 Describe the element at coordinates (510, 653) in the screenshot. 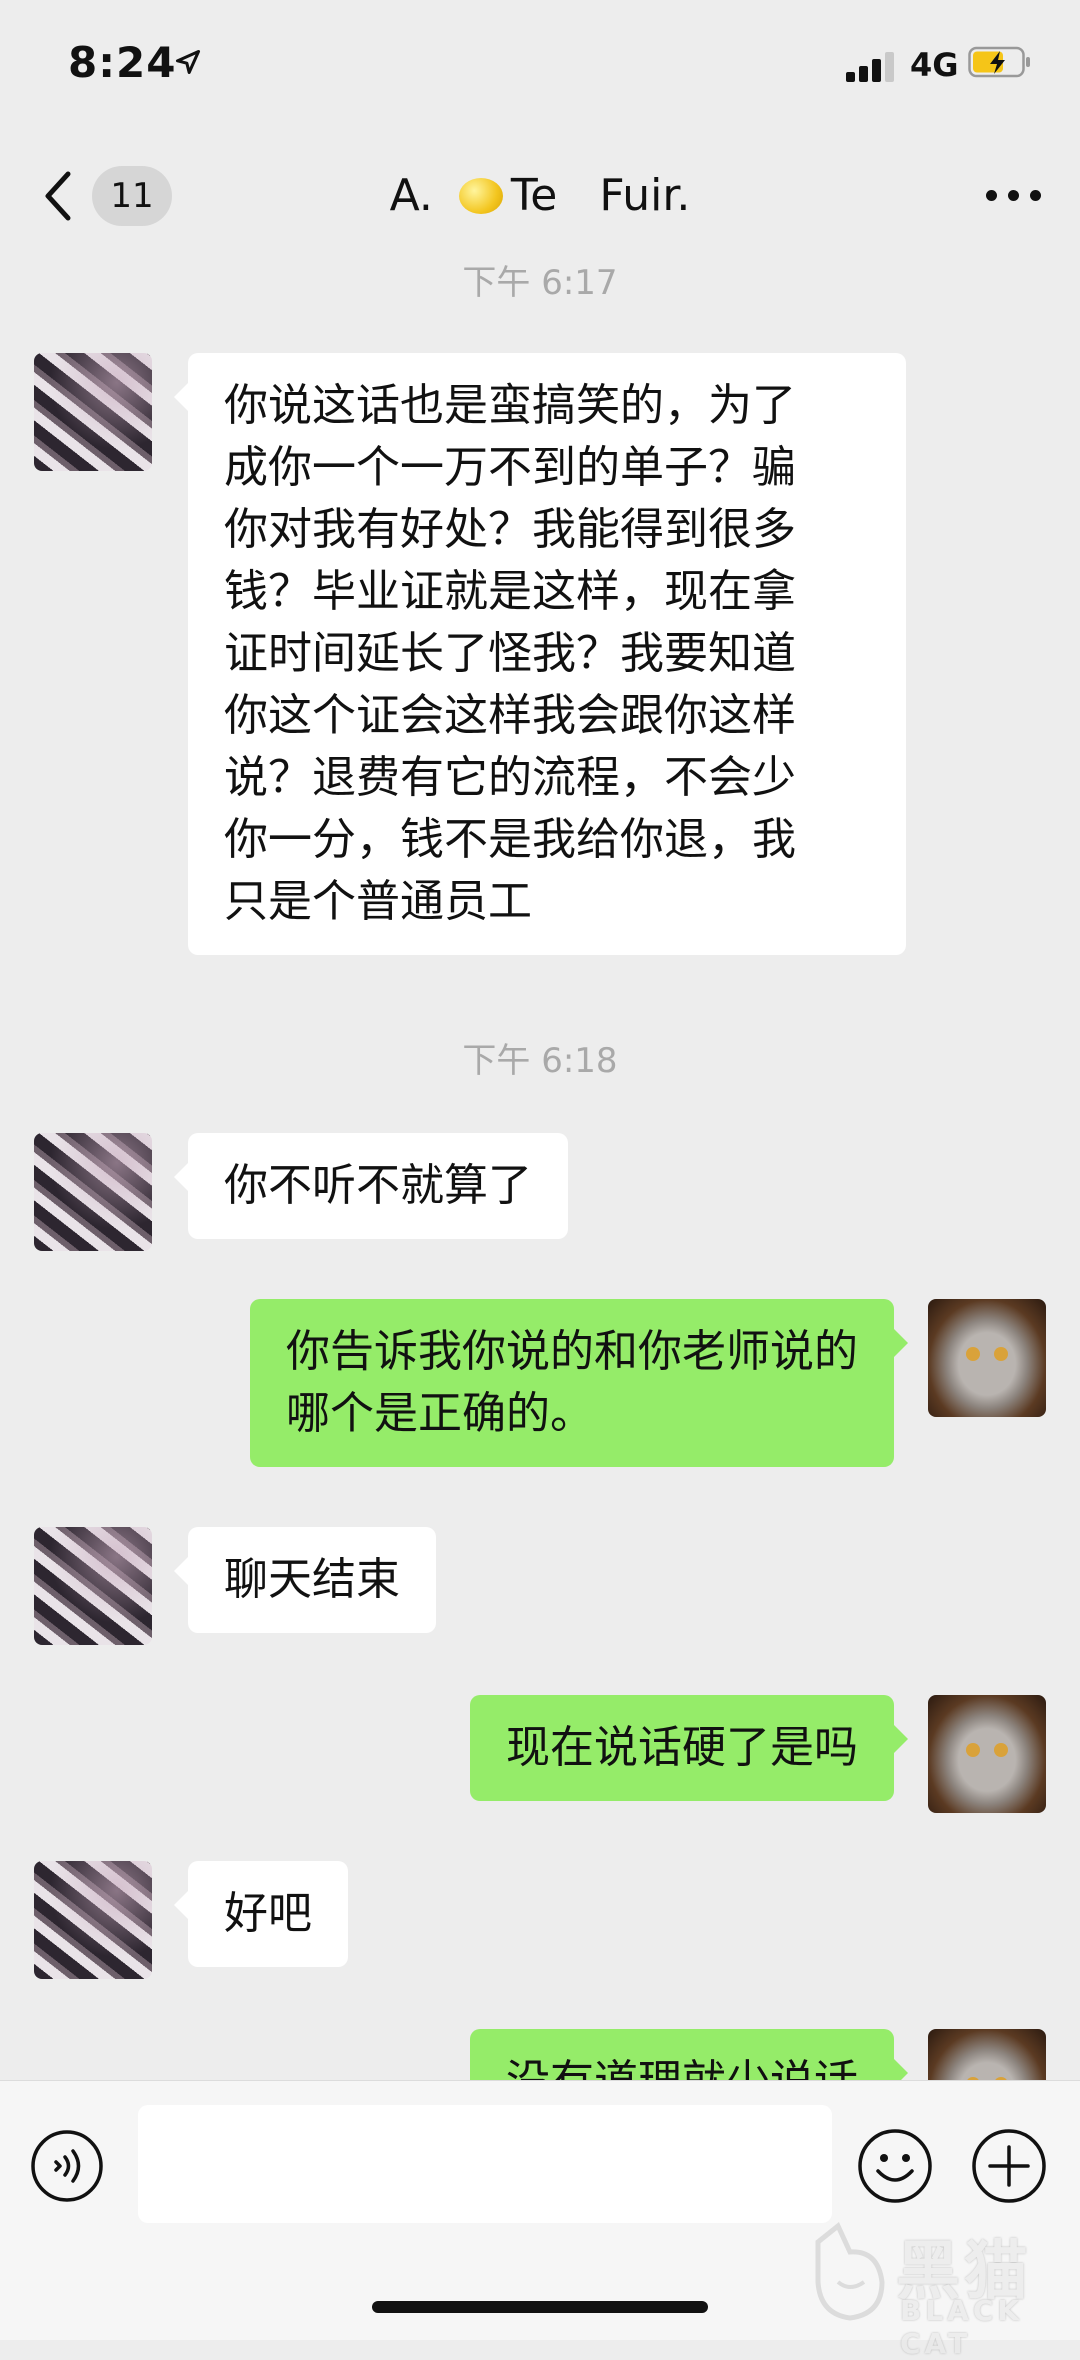

I see `message-line: 证时间延长了怪我？我要知道` at that location.